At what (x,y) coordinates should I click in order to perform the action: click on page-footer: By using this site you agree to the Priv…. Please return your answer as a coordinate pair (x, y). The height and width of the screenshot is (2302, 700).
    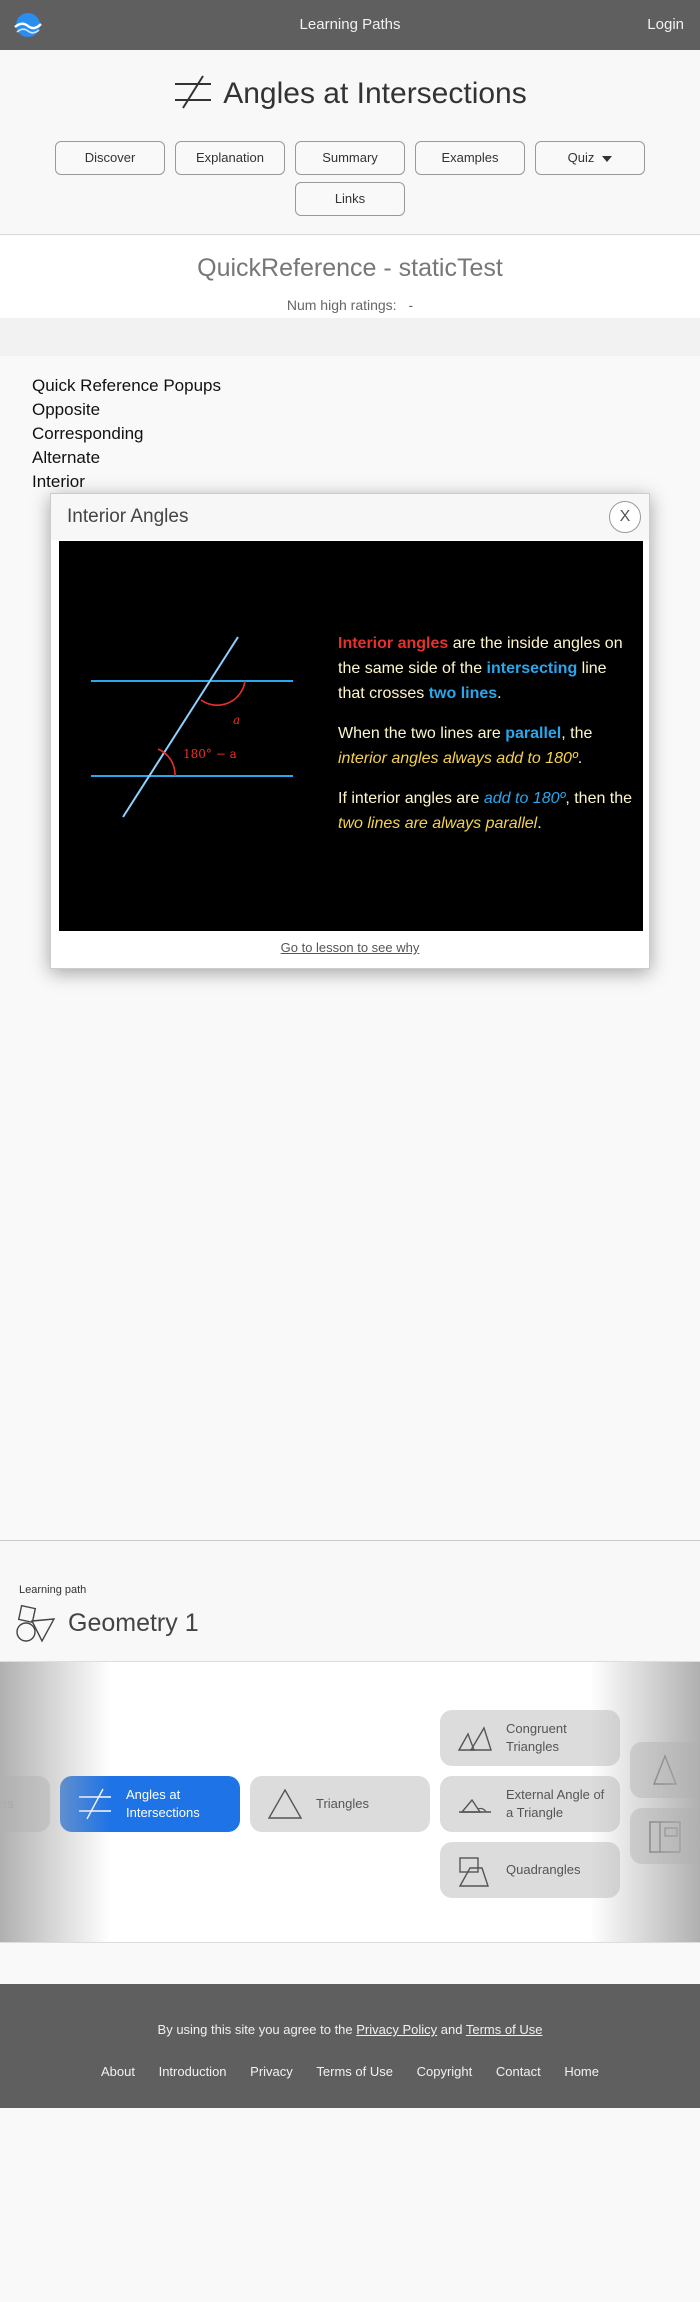
    Looking at the image, I should click on (350, 2046).